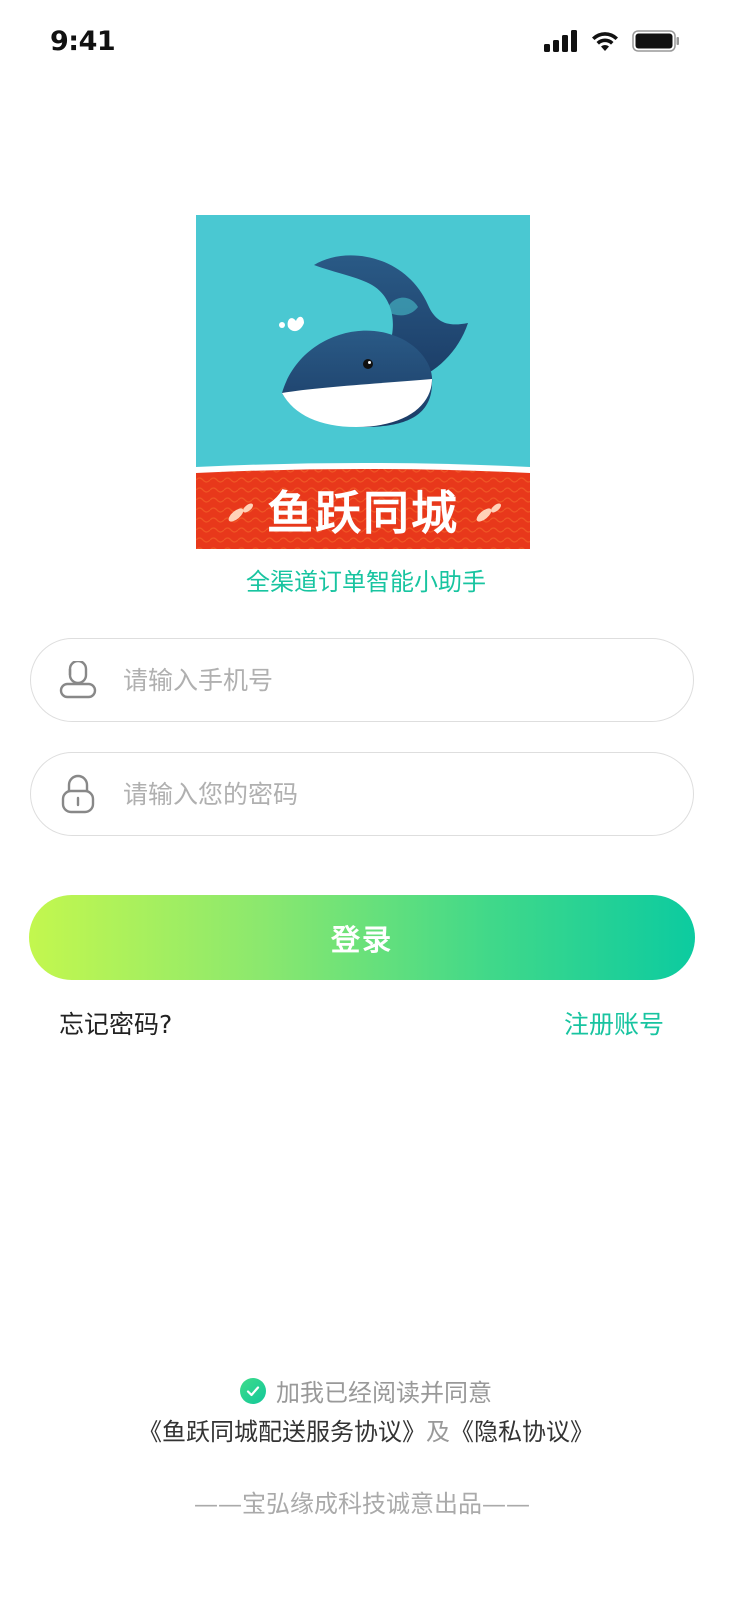 This screenshot has height=1624, width=750. What do you see at coordinates (407, 794) in the screenshot?
I see `password-input` at bounding box center [407, 794].